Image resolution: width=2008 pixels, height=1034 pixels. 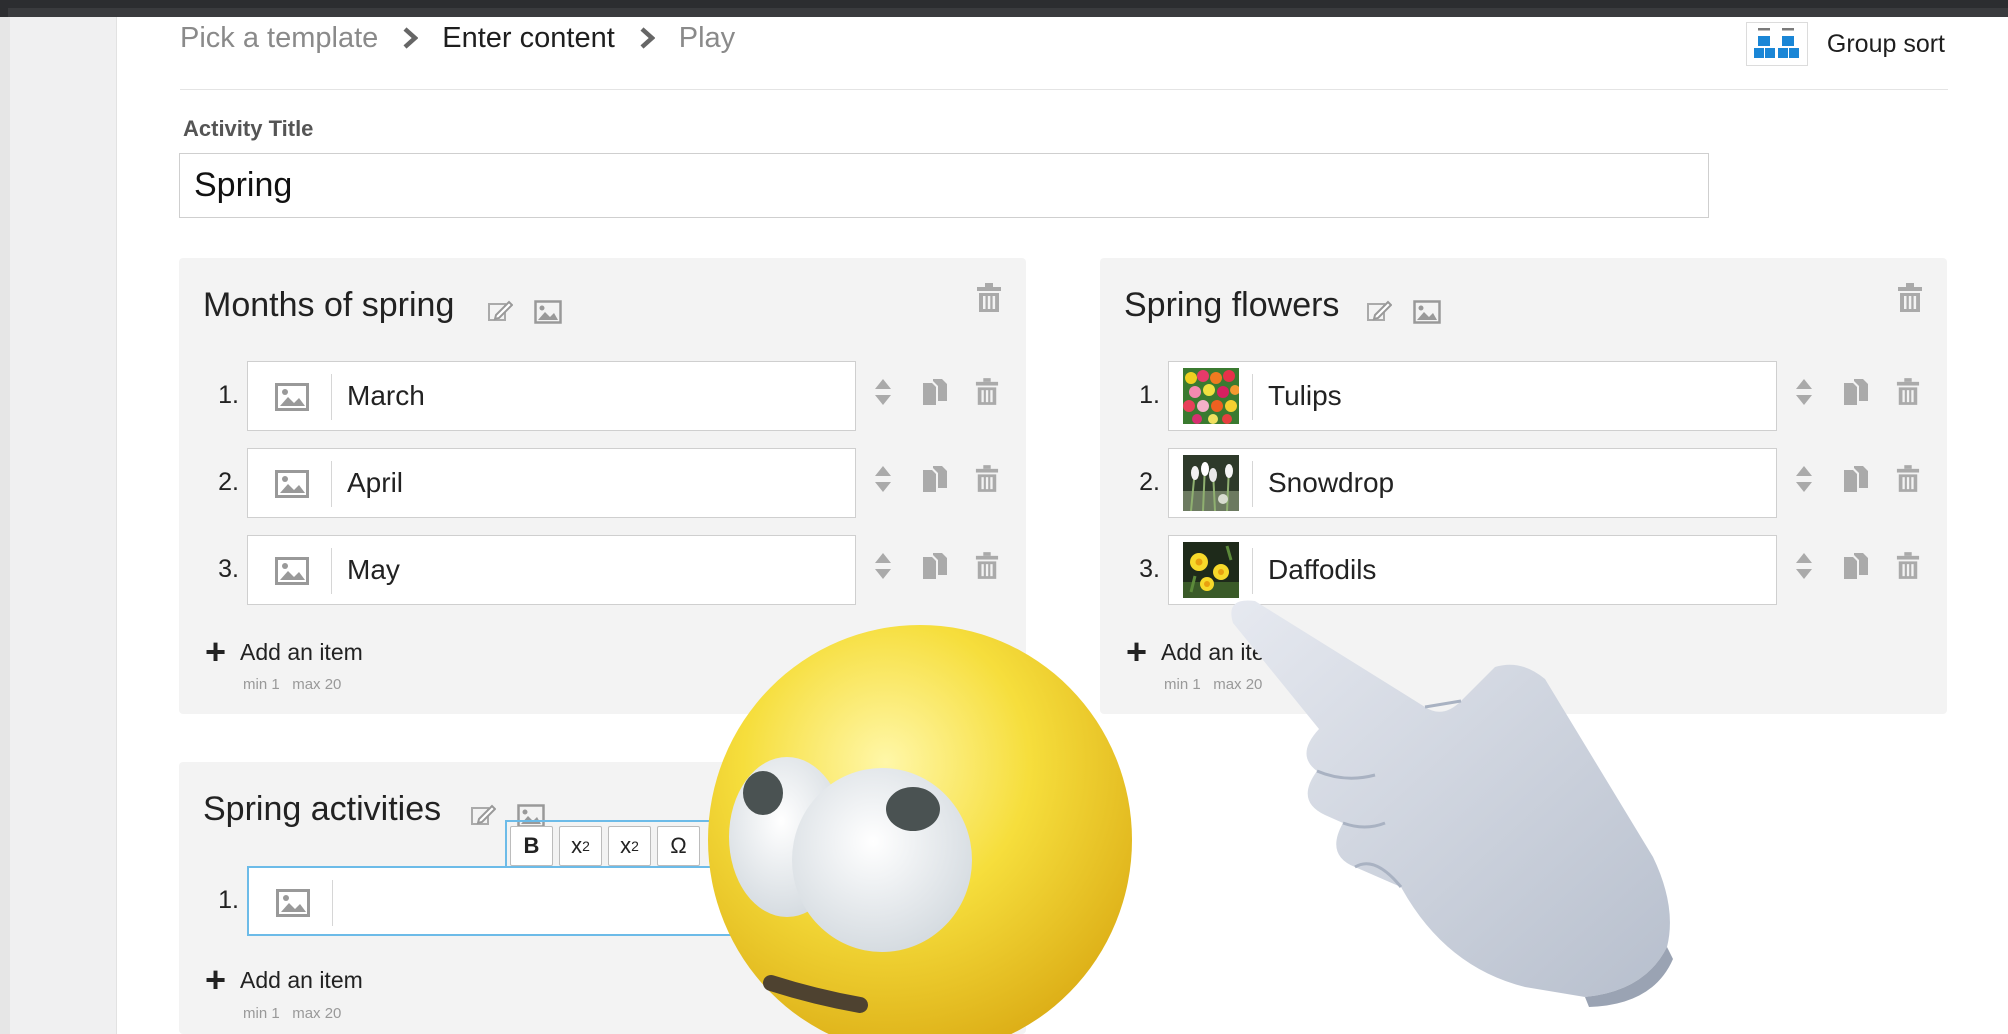 I want to click on gutter-shade, so click(x=5, y=525).